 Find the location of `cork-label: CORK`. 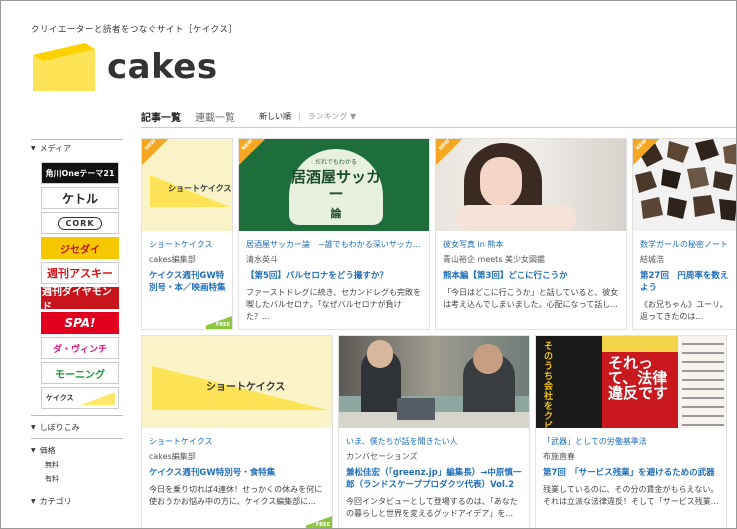

cork-label: CORK is located at coordinates (80, 223).